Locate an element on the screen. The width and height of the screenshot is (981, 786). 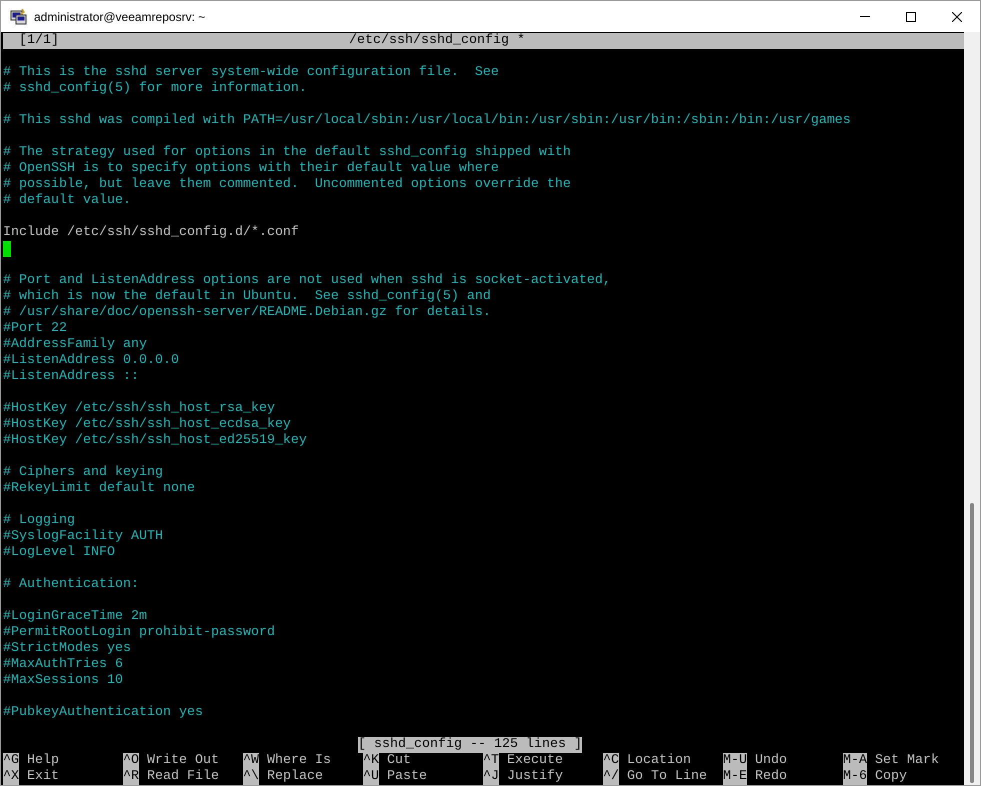
comment-line: #ListenAddress :: is located at coordinates (71, 376).